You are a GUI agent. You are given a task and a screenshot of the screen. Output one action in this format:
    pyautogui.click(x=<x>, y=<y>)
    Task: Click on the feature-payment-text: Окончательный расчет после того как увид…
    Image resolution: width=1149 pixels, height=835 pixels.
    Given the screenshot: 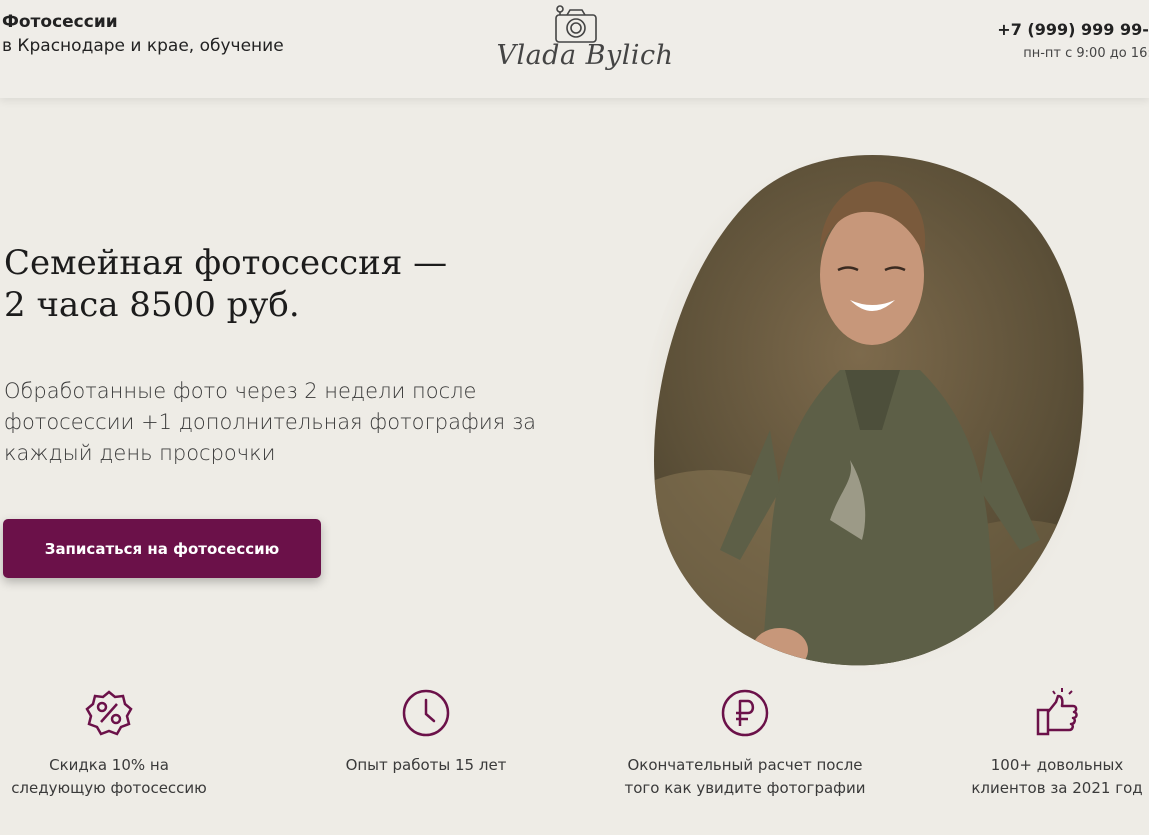 What is the action you would take?
    pyautogui.click(x=745, y=776)
    